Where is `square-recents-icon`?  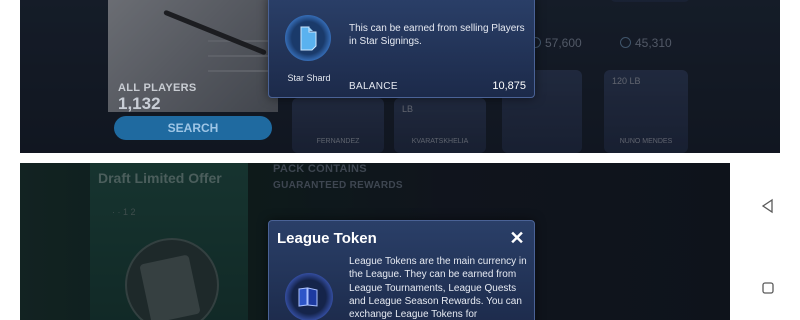 square-recents-icon is located at coordinates (768, 288).